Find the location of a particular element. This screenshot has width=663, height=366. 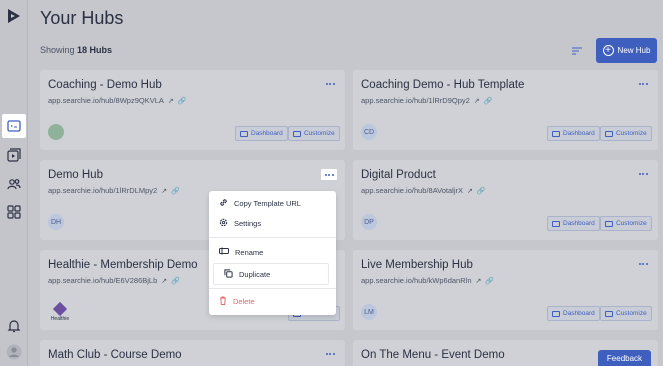

hub-name: Healthie - Membership Demo is located at coordinates (123, 265).